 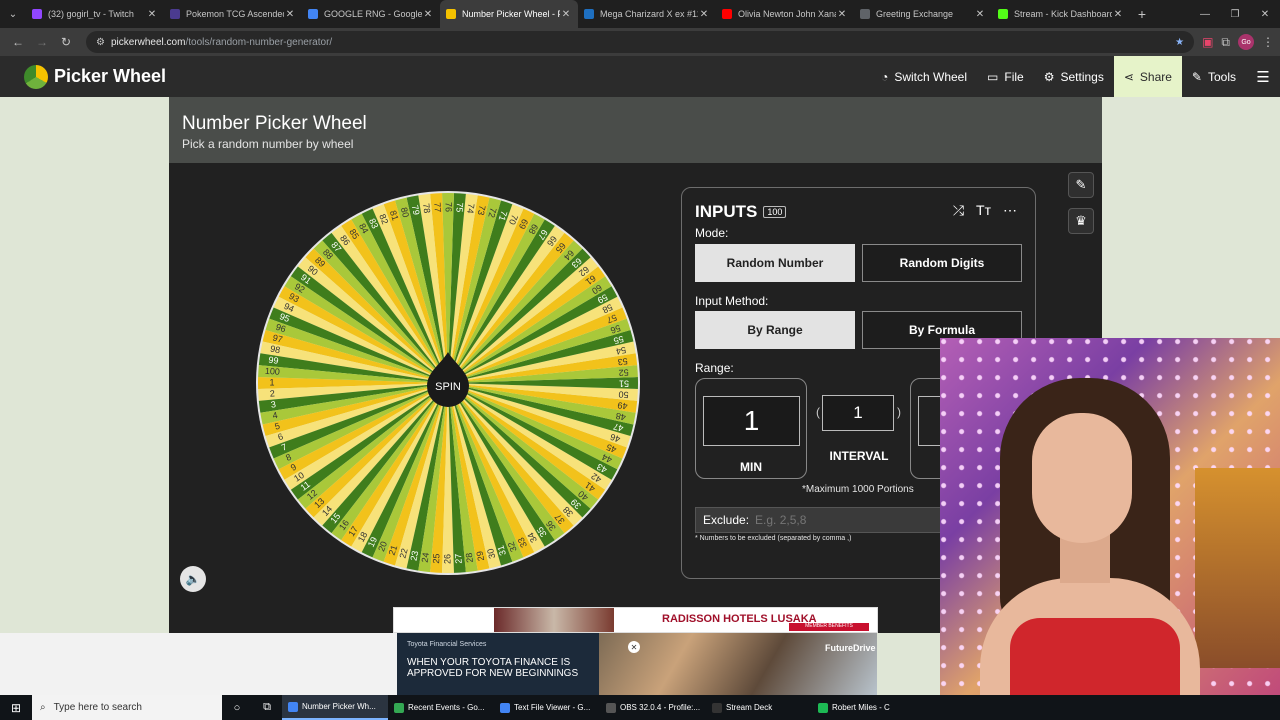 I want to click on ad-logo: FutureDrive, so click(x=850, y=648).